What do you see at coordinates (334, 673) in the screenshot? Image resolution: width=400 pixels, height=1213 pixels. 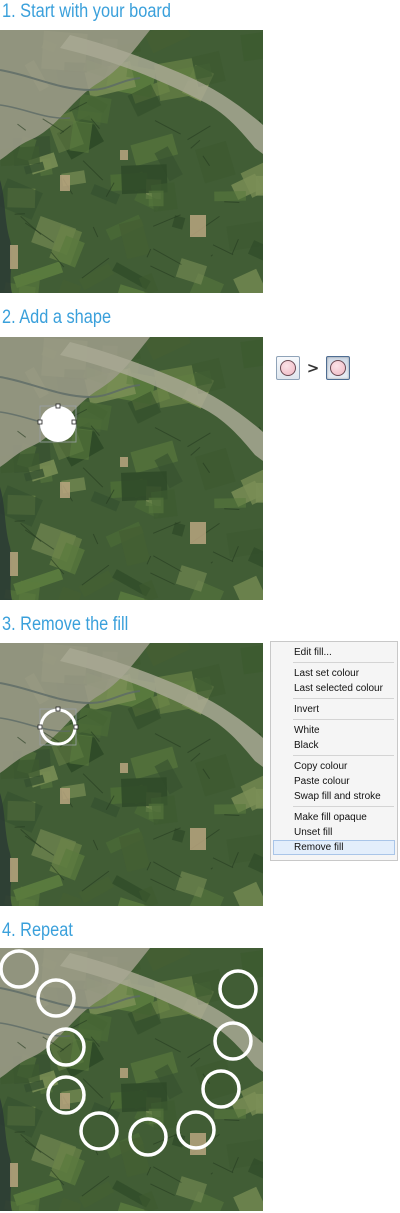 I see `menu-item-last-set-colour: Last set colour` at bounding box center [334, 673].